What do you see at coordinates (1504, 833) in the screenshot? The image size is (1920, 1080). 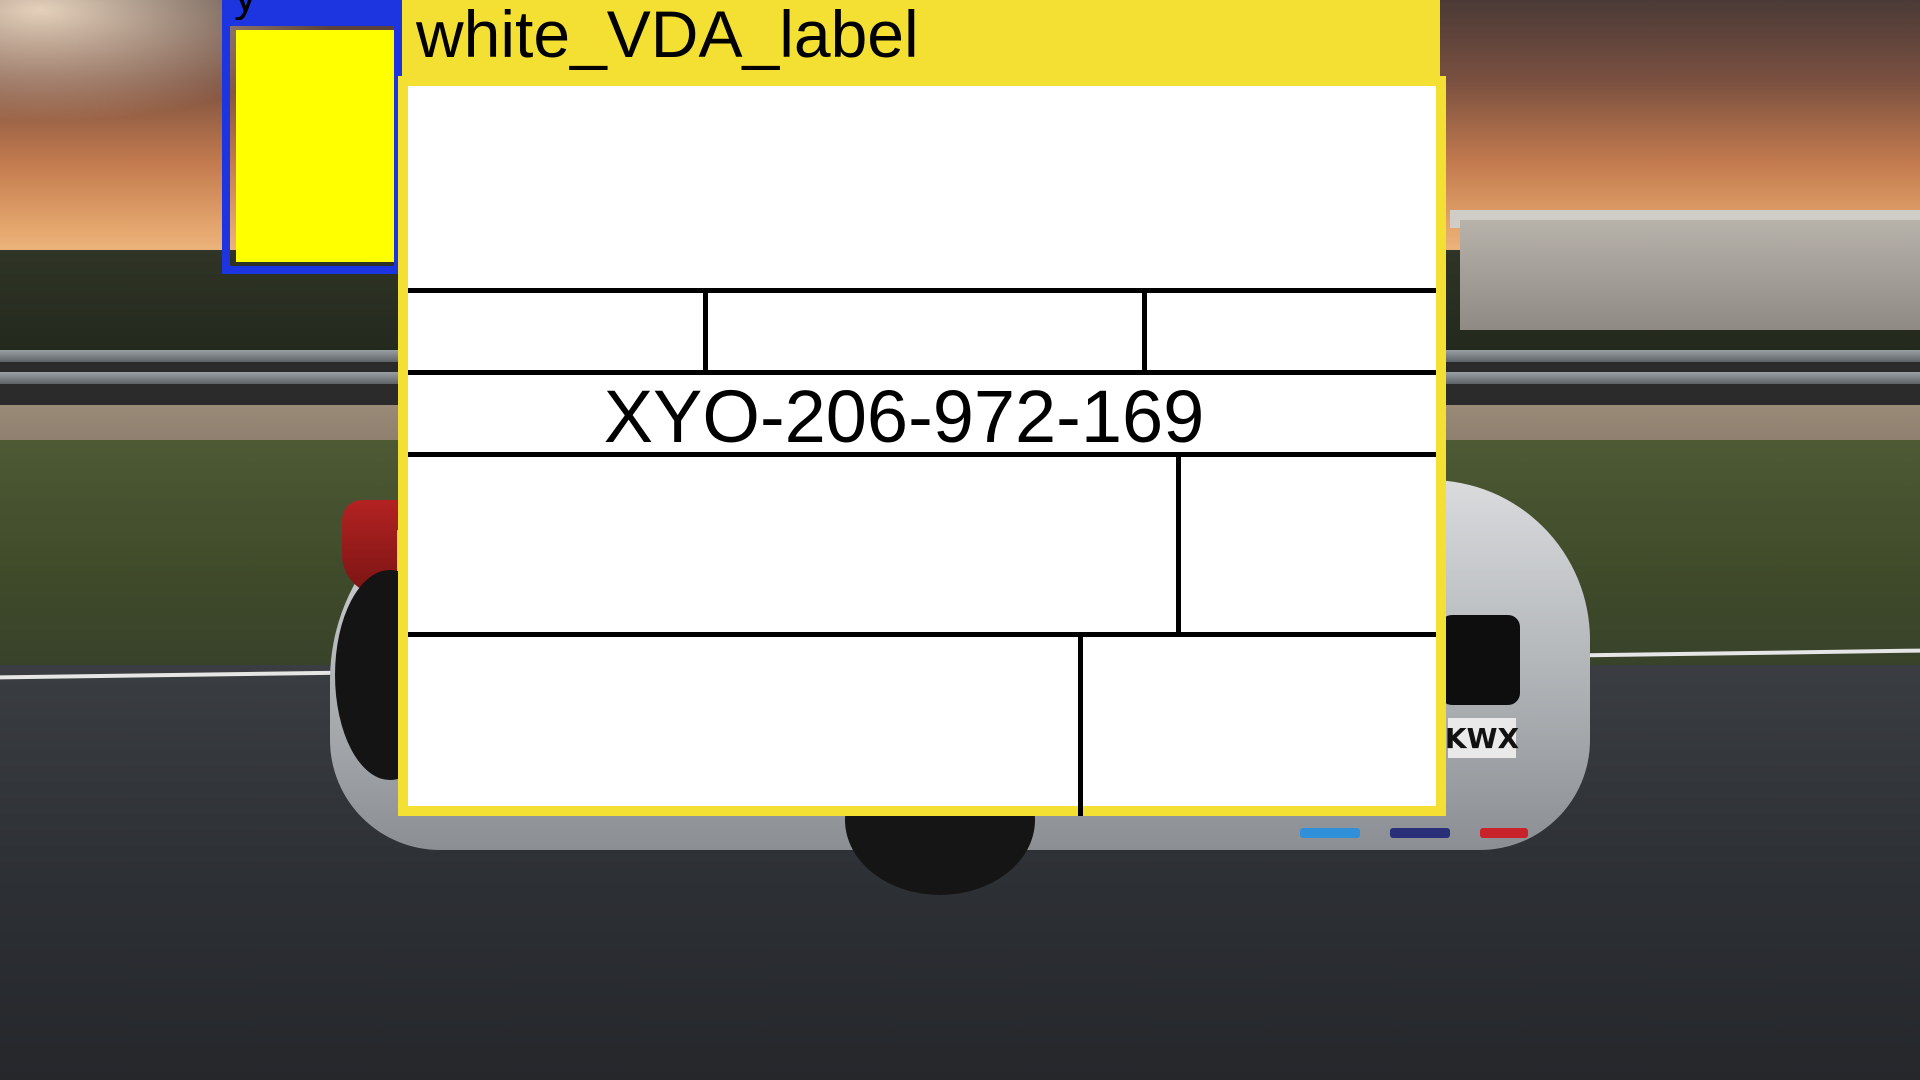 I see `car-stripe-red` at bounding box center [1504, 833].